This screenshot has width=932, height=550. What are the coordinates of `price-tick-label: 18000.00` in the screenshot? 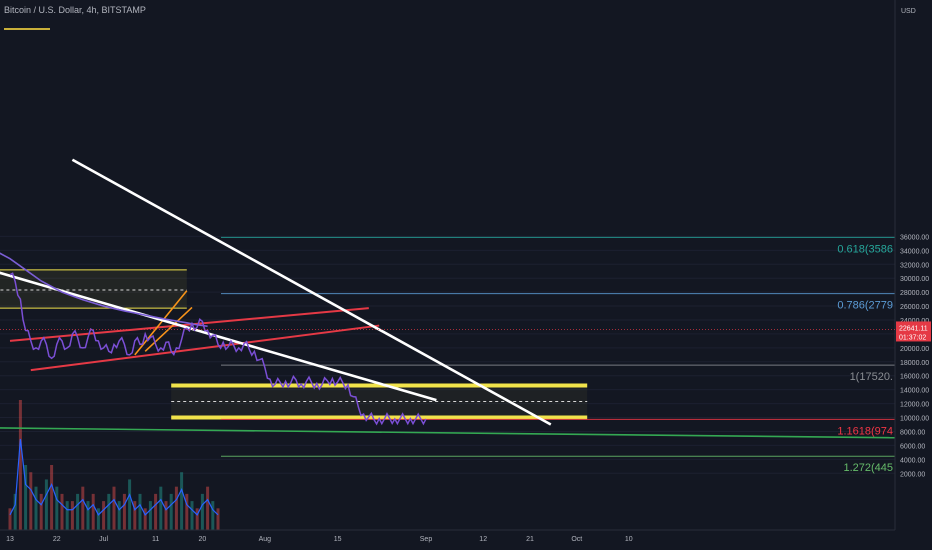 It's located at (914, 363).